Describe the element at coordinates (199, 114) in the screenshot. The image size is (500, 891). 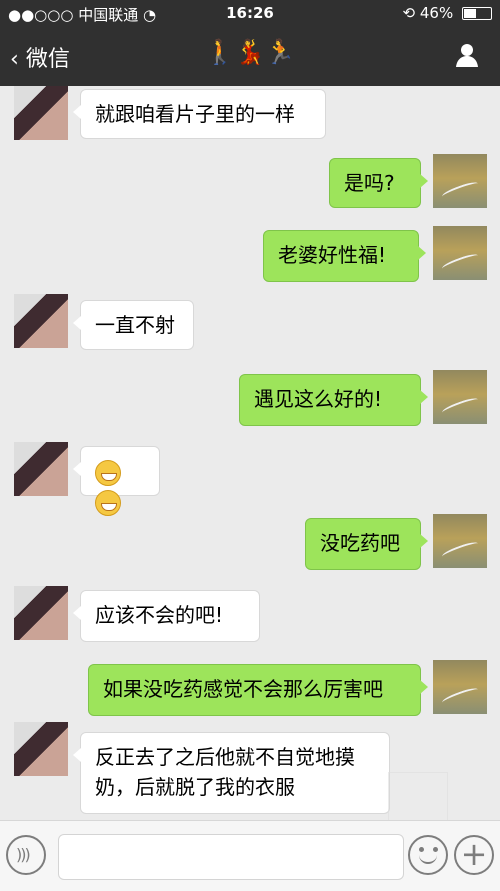
I see `message-bubble: 就跟咱看片子里的一样` at that location.